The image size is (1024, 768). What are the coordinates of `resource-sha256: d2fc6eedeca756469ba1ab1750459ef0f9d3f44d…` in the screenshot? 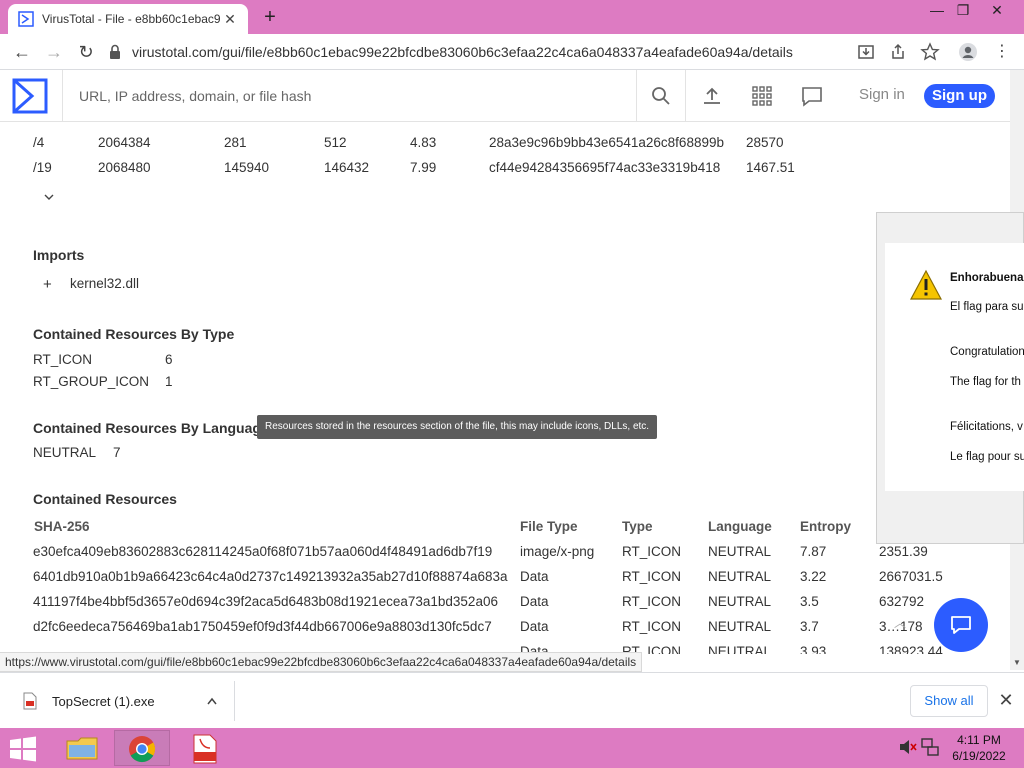 It's located at (262, 626).